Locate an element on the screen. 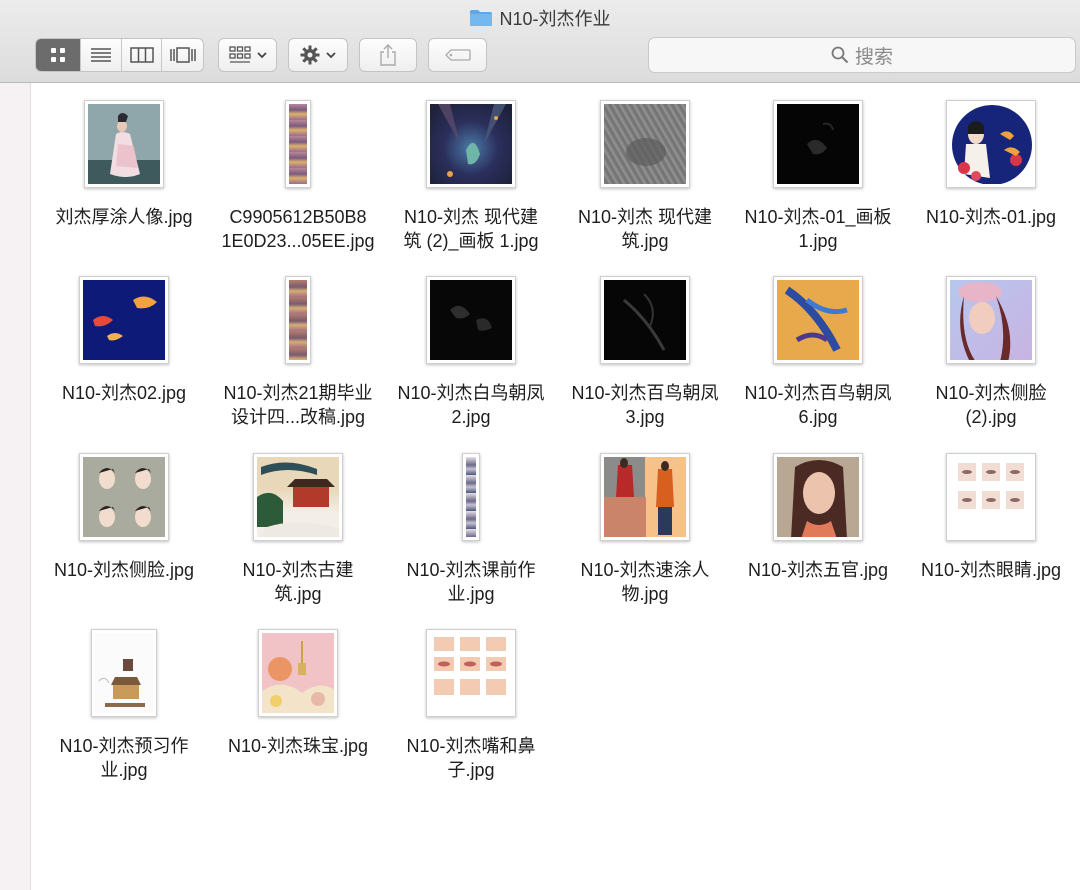 Image resolution: width=1080 pixels, height=890 pixels. file-item: N10-刘杰百鸟朝凤 3.jpg is located at coordinates (645, 347).